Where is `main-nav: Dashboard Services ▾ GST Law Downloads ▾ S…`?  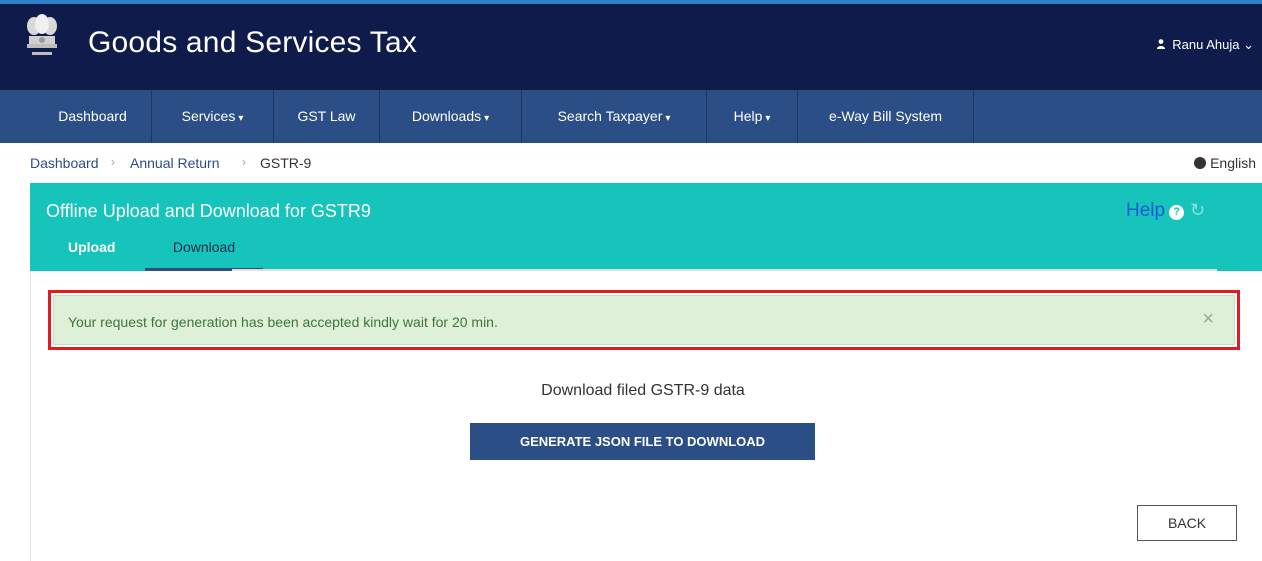 main-nav: Dashboard Services ▾ GST Law Downloads ▾ S… is located at coordinates (631, 116).